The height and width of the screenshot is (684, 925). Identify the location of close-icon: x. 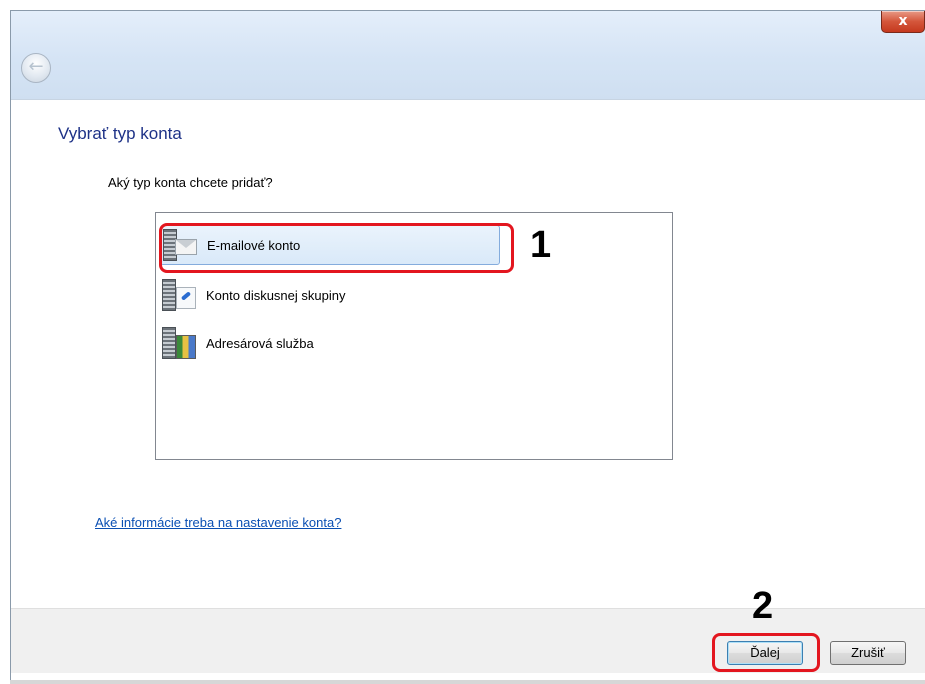
(903, 21).